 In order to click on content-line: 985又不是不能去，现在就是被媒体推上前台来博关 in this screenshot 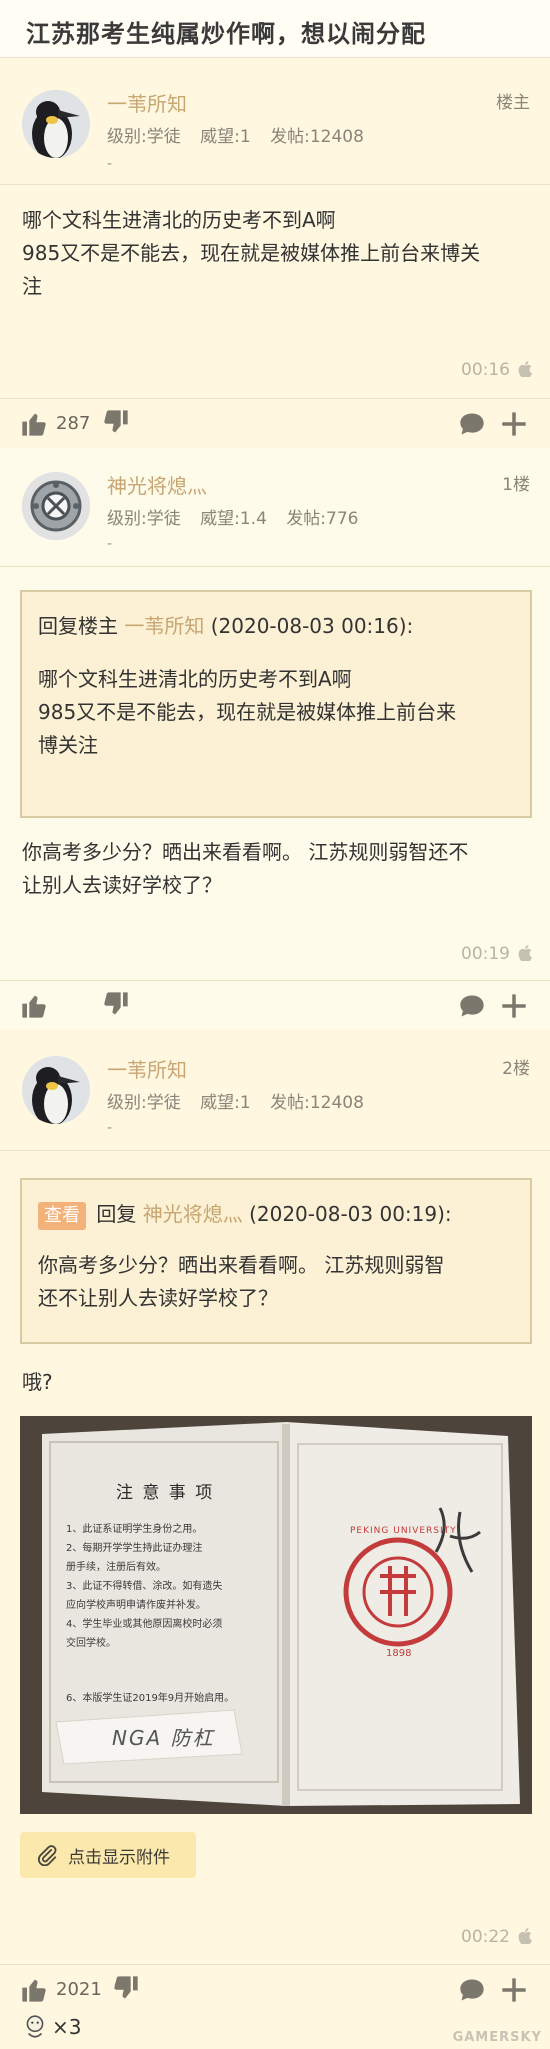, I will do `click(251, 253)`.